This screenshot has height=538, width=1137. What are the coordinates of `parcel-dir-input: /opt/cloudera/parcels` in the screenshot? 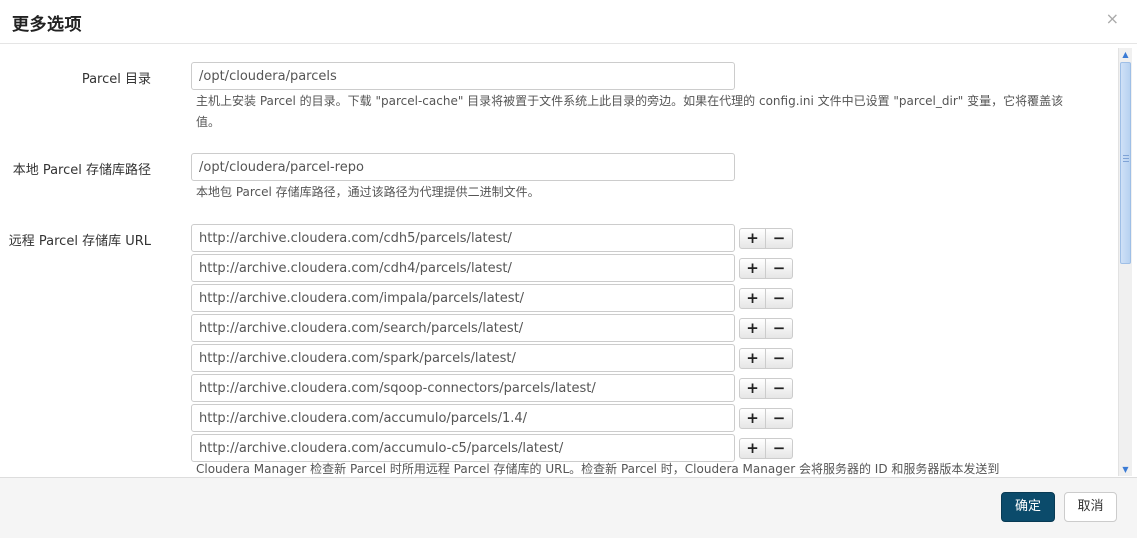 It's located at (463, 76).